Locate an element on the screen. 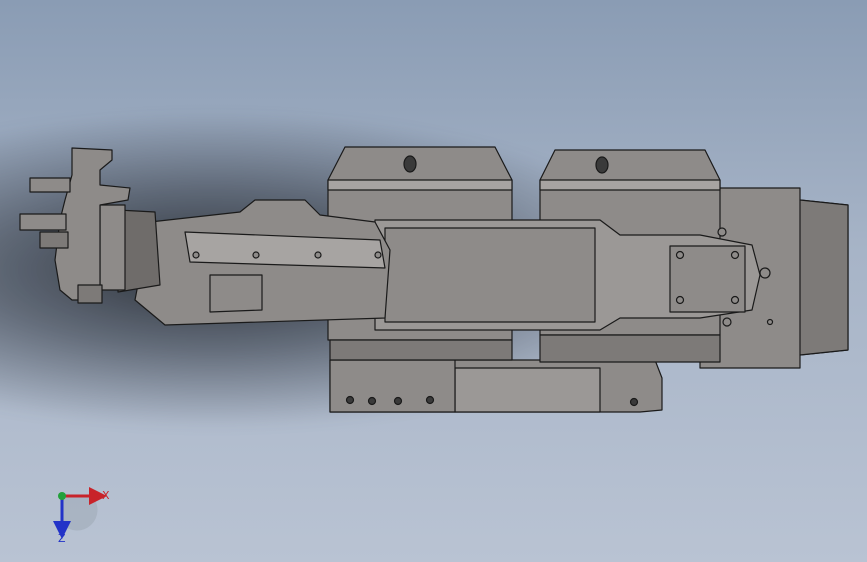 This screenshot has height=562, width=867. orientation-triad: X Z is located at coordinates (81, 516).